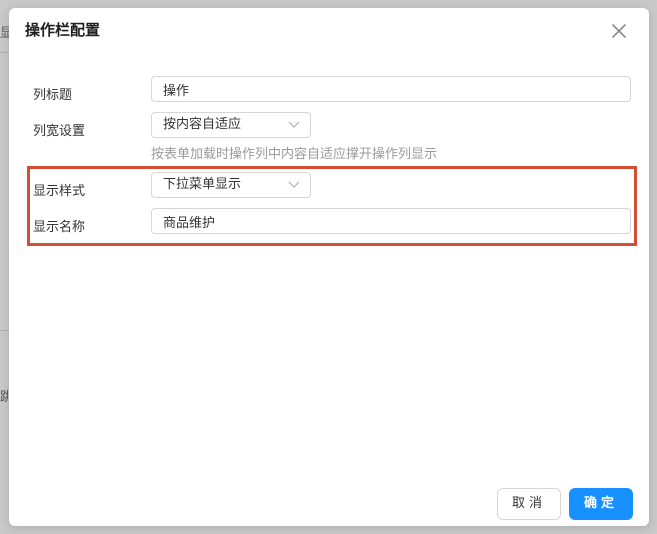  Describe the element at coordinates (391, 221) in the screenshot. I see `display-name-input` at that location.